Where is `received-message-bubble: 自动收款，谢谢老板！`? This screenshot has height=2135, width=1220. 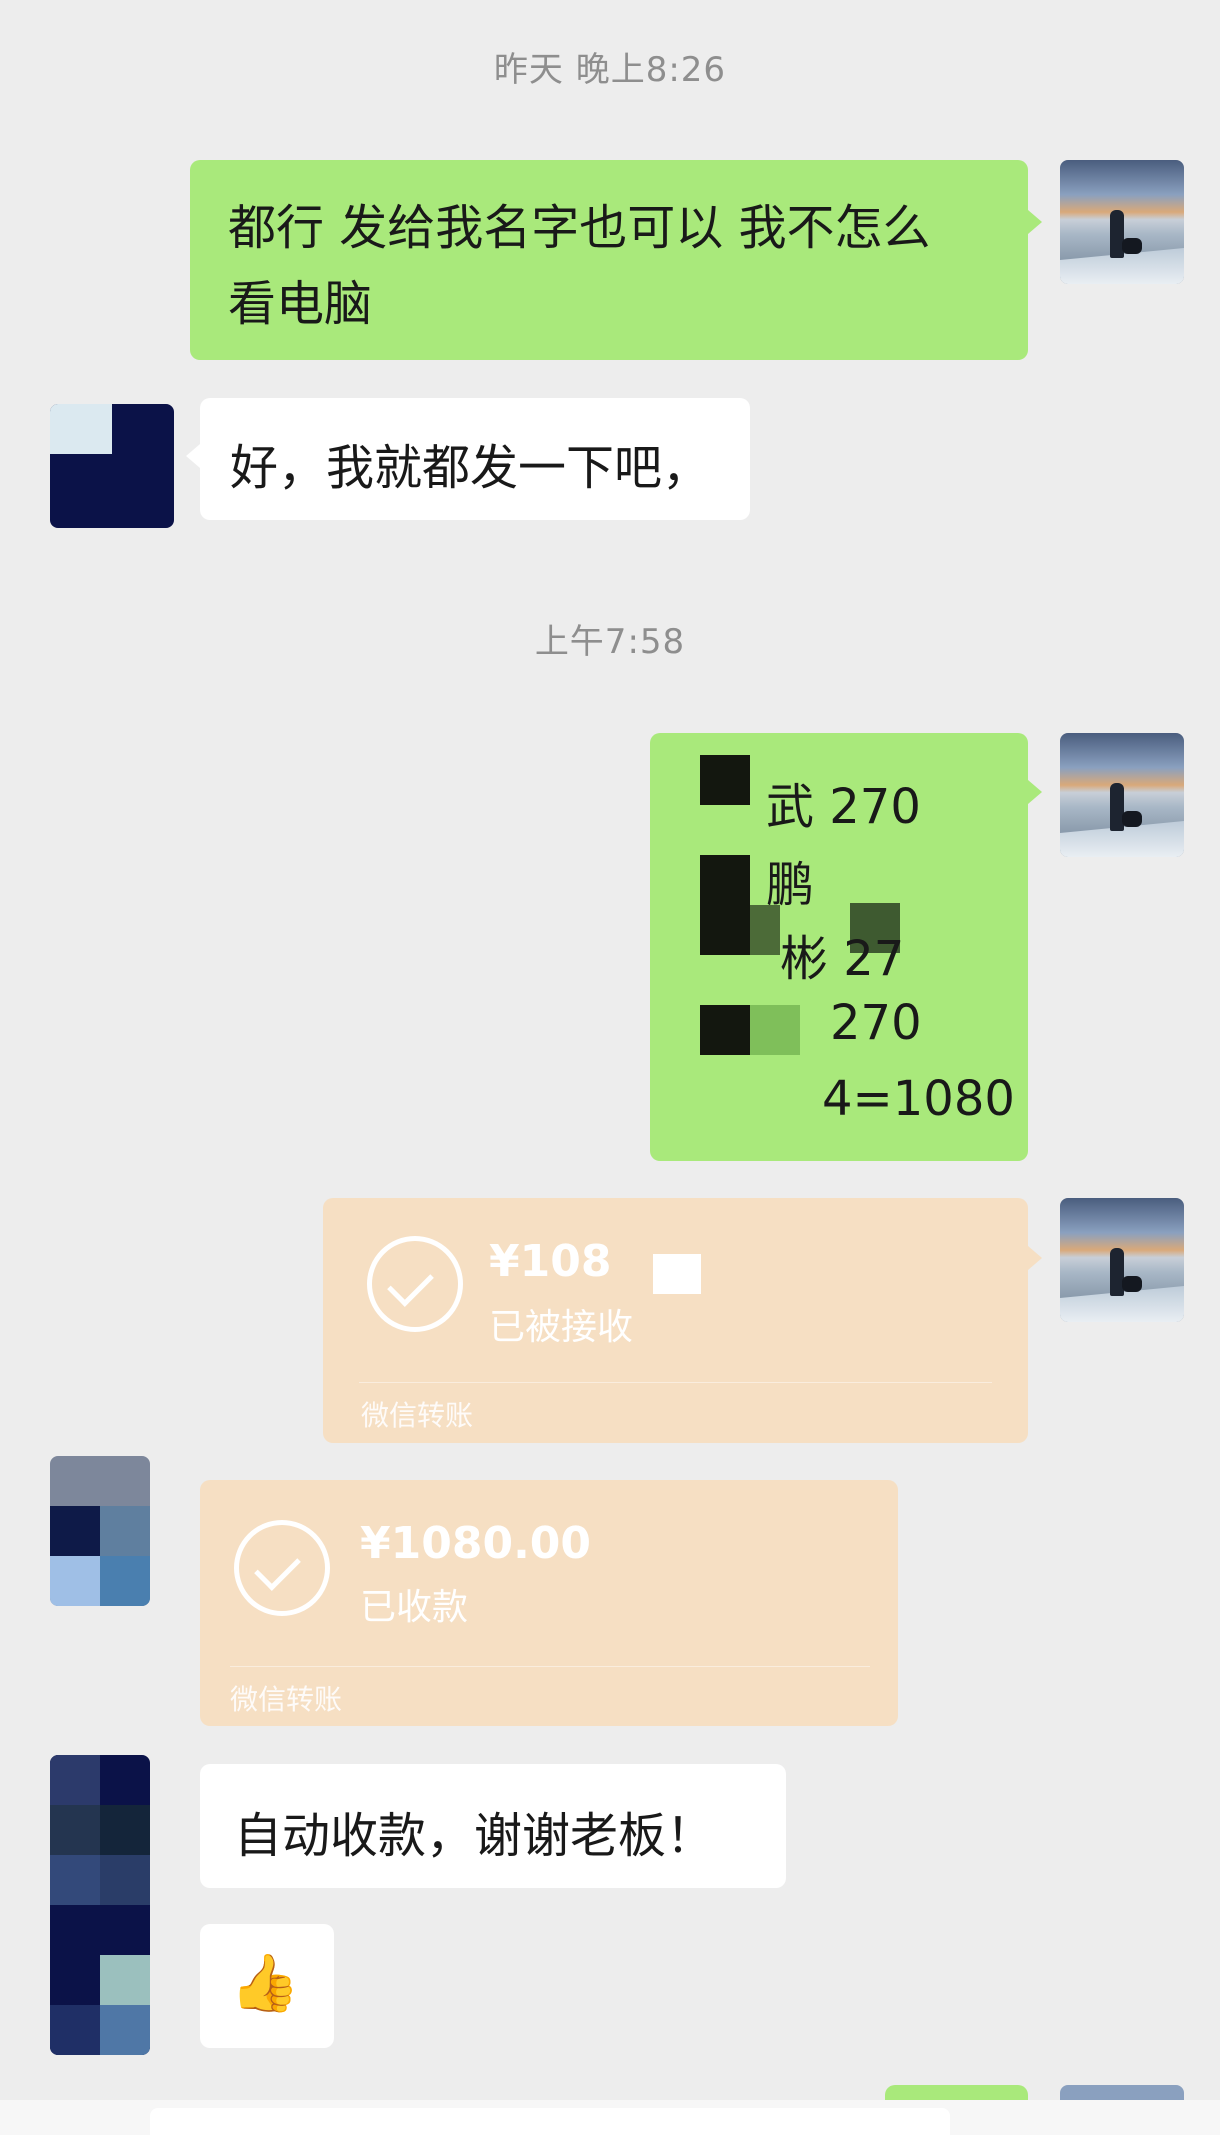 received-message-bubble: 自动收款，谢谢老板！ is located at coordinates (493, 1826).